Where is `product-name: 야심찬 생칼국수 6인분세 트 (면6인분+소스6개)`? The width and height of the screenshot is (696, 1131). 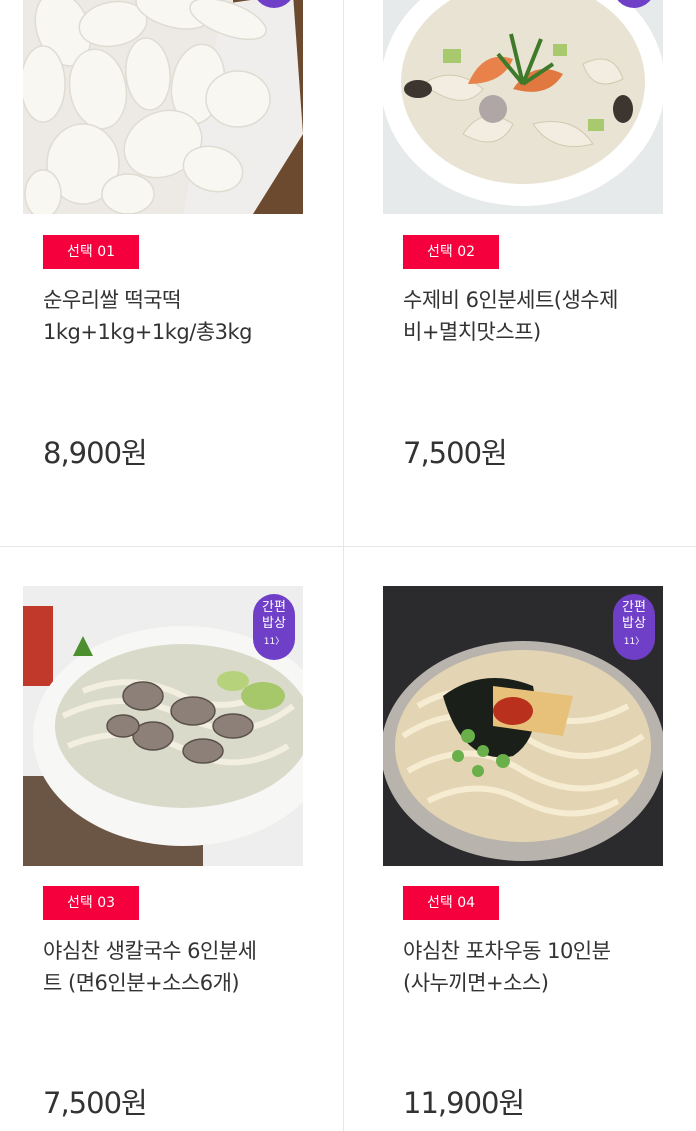
product-name: 야심찬 생칼국수 6인분세 트 (면6인분+소스6개) is located at coordinates (168, 967).